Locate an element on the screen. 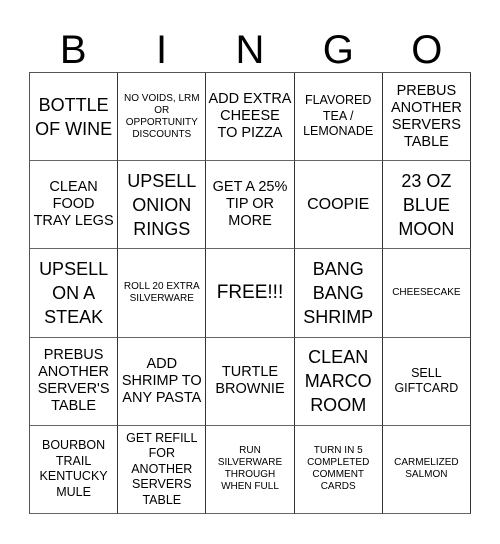 The height and width of the screenshot is (544, 500). bingo-cell: SELL GIFTCARD is located at coordinates (426, 381).